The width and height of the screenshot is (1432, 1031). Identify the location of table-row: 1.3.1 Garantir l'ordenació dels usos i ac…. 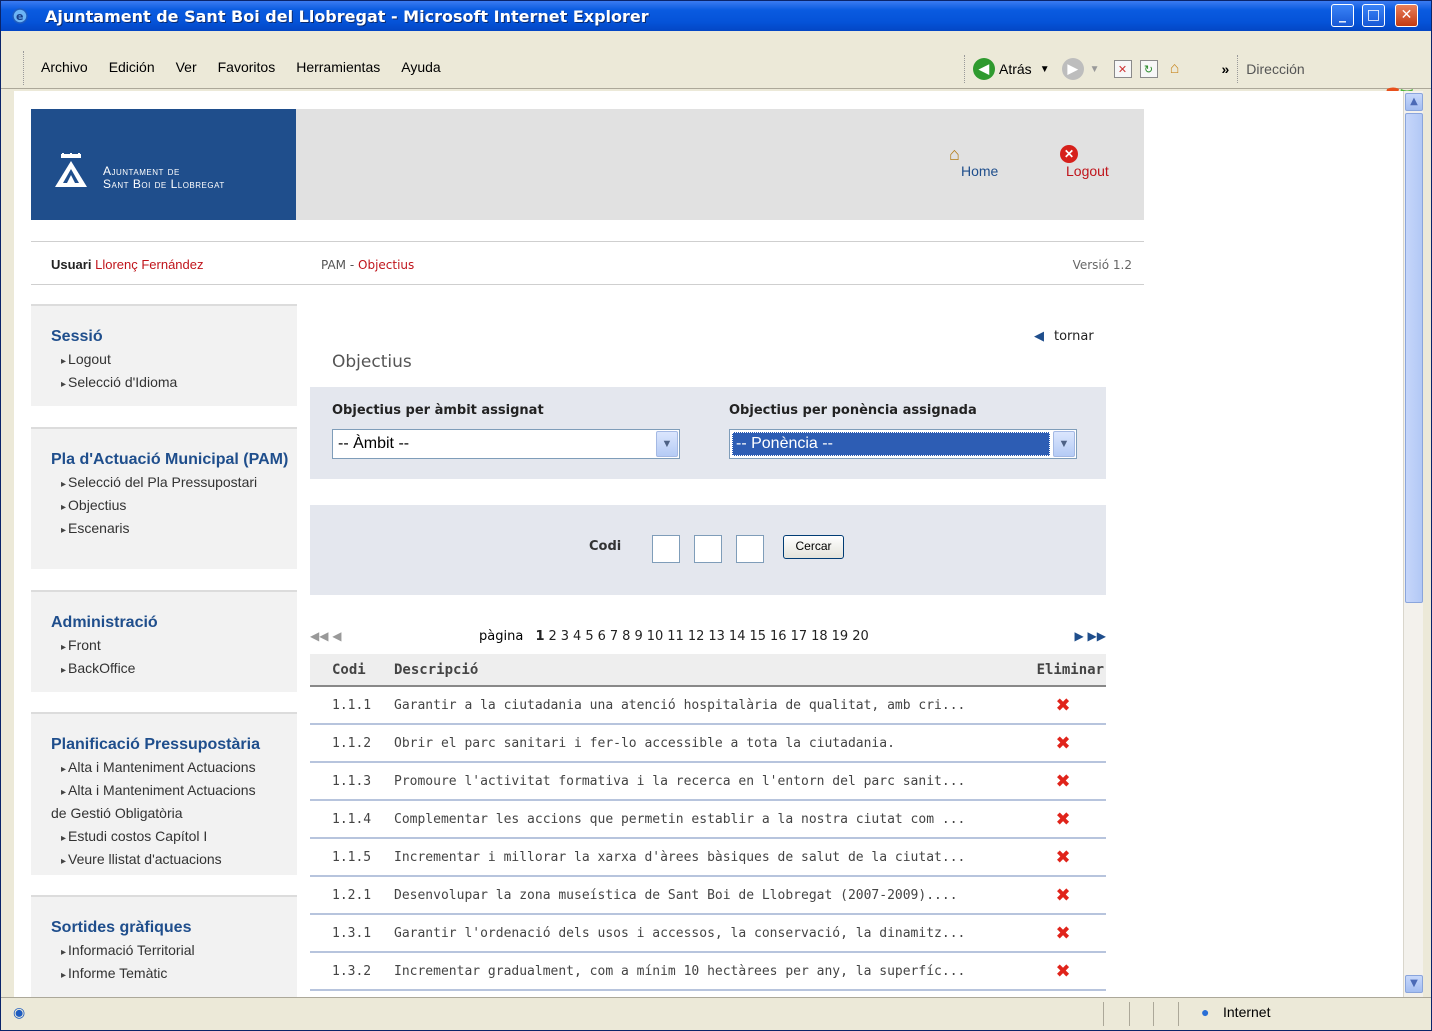
(708, 933).